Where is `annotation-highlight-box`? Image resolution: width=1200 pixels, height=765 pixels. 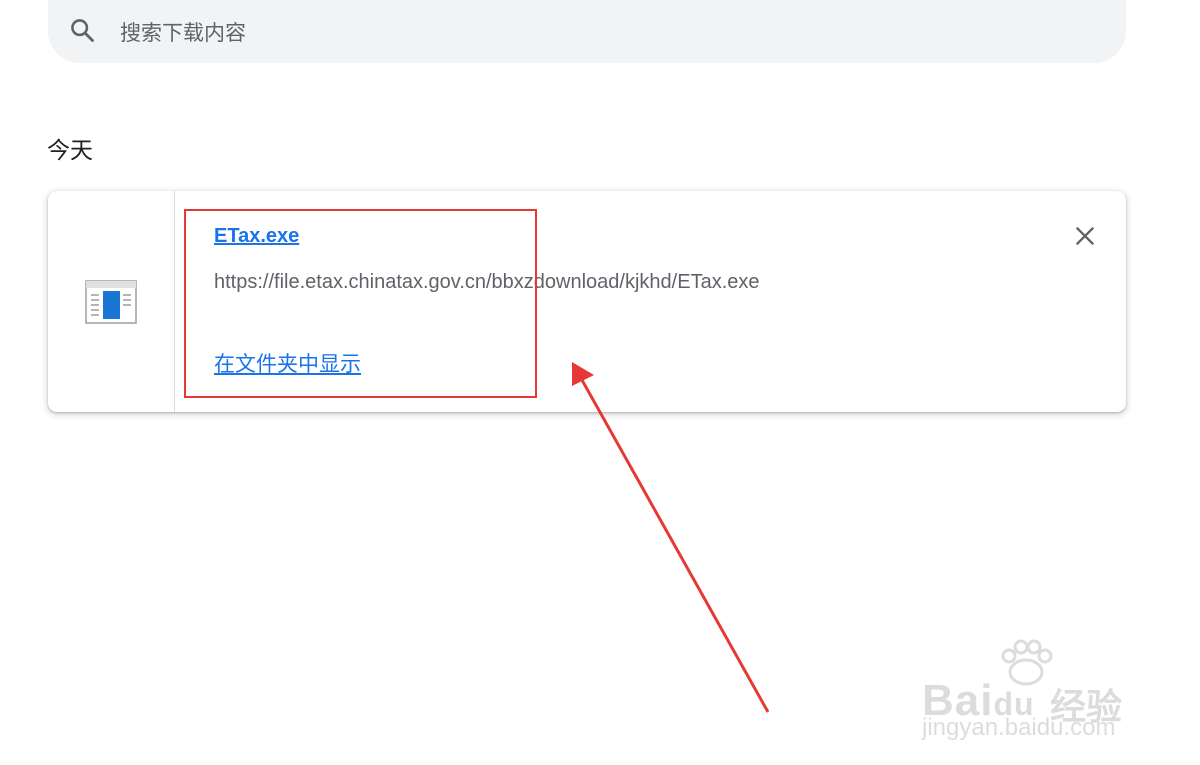 annotation-highlight-box is located at coordinates (360, 303).